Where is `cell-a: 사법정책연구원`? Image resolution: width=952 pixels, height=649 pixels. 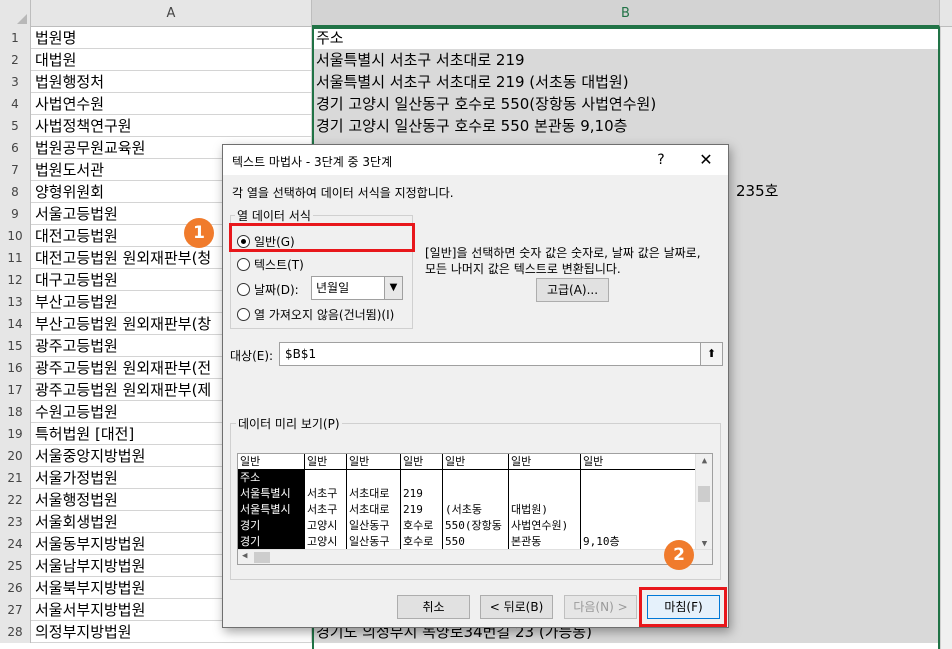 cell-a: 사법정책연구원 is located at coordinates (171, 126).